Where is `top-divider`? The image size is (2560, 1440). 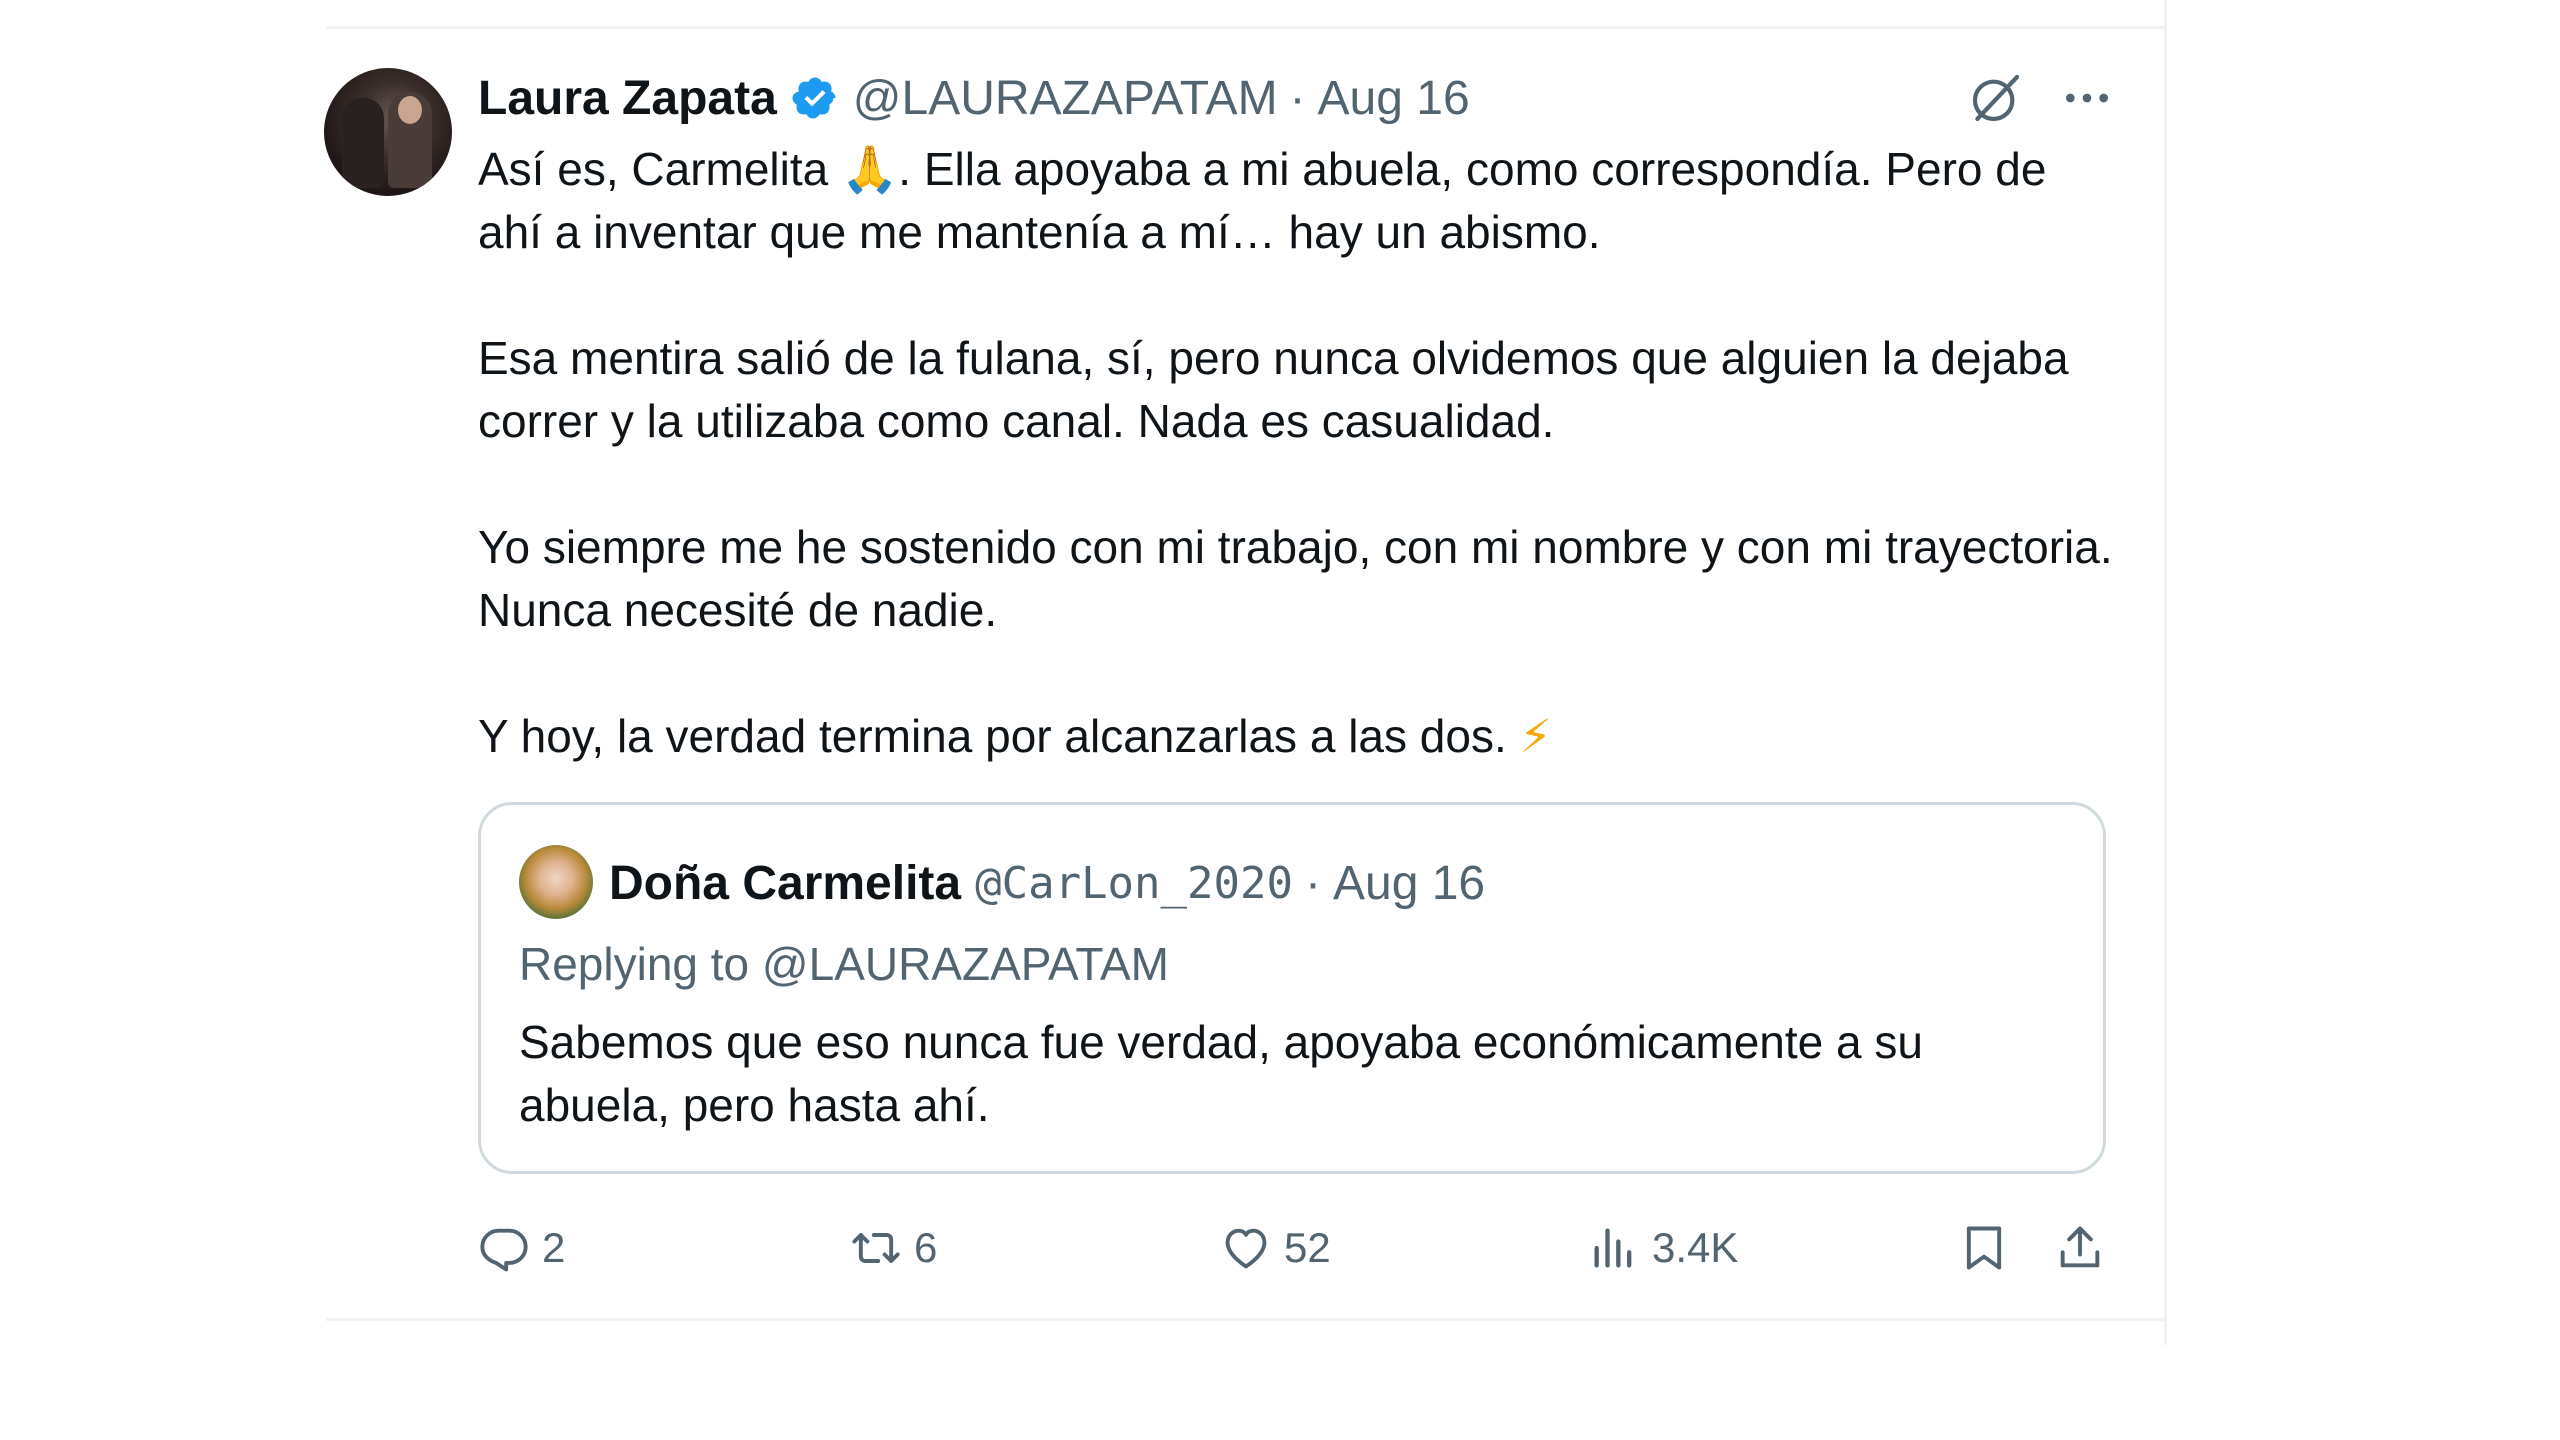
top-divider is located at coordinates (1246, 27).